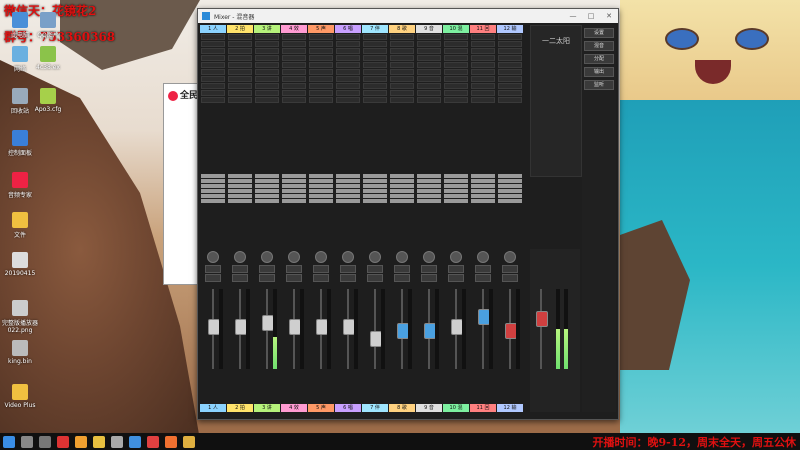 The height and width of the screenshot is (450, 800). What do you see at coordinates (599, 33) in the screenshot?
I see `side-button: 设置` at bounding box center [599, 33].